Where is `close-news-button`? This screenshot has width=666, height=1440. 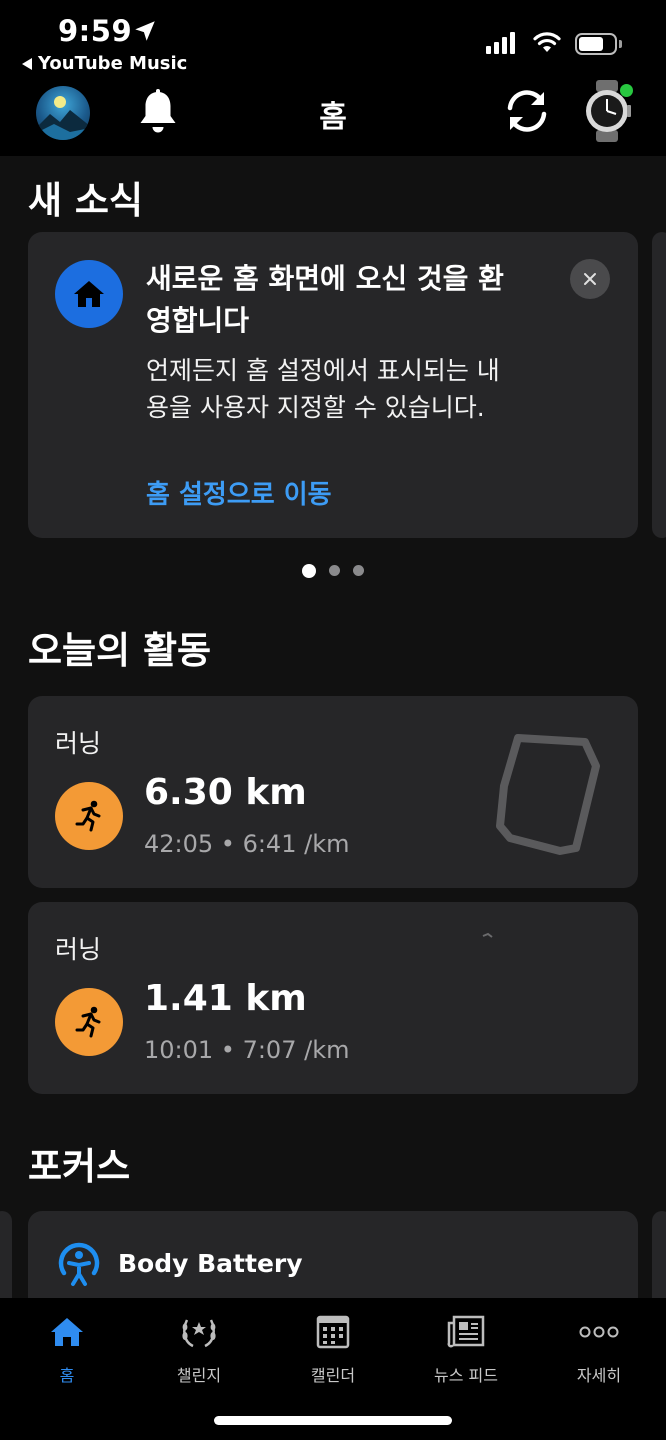
close-news-button is located at coordinates (590, 279).